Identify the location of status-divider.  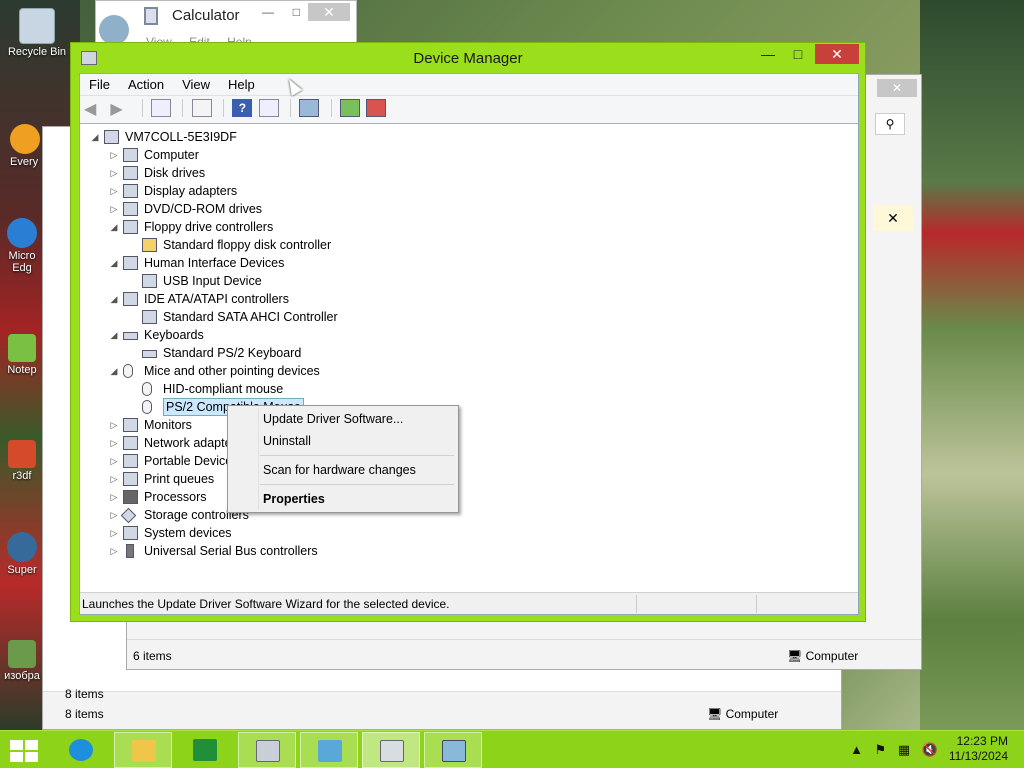
(636, 604).